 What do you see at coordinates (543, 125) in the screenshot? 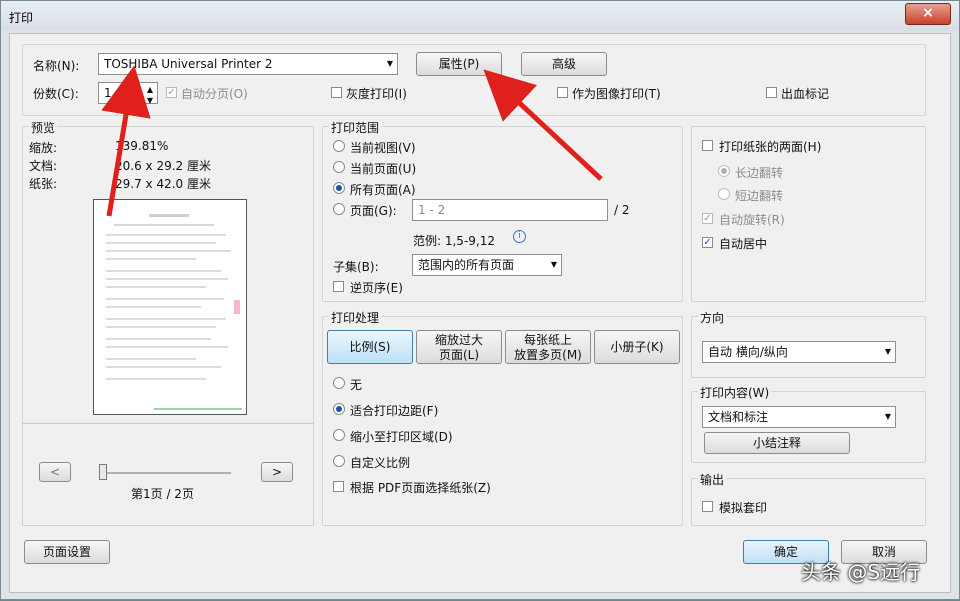
I see `arrow-to-properties` at bounding box center [543, 125].